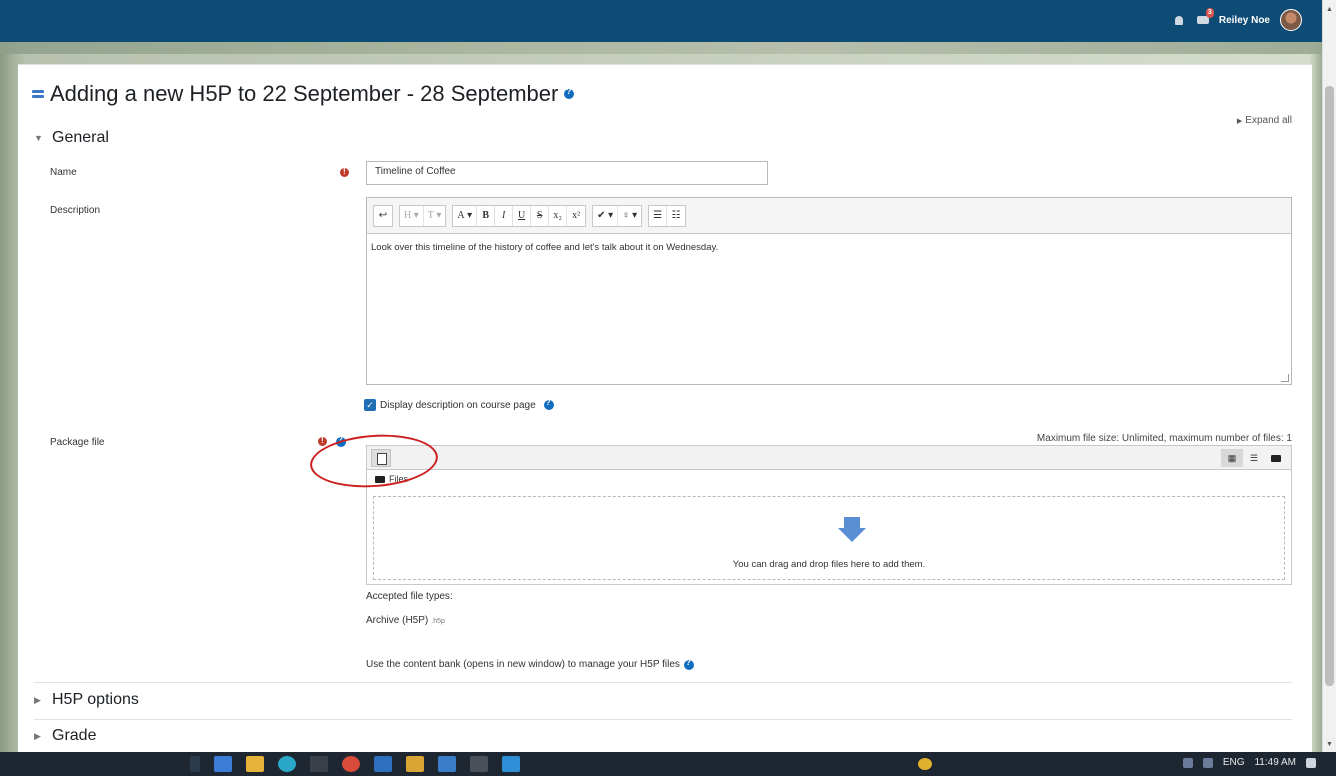 Image resolution: width=1336 pixels, height=776 pixels. What do you see at coordinates (479, 764) in the screenshot?
I see `app-icon` at bounding box center [479, 764].